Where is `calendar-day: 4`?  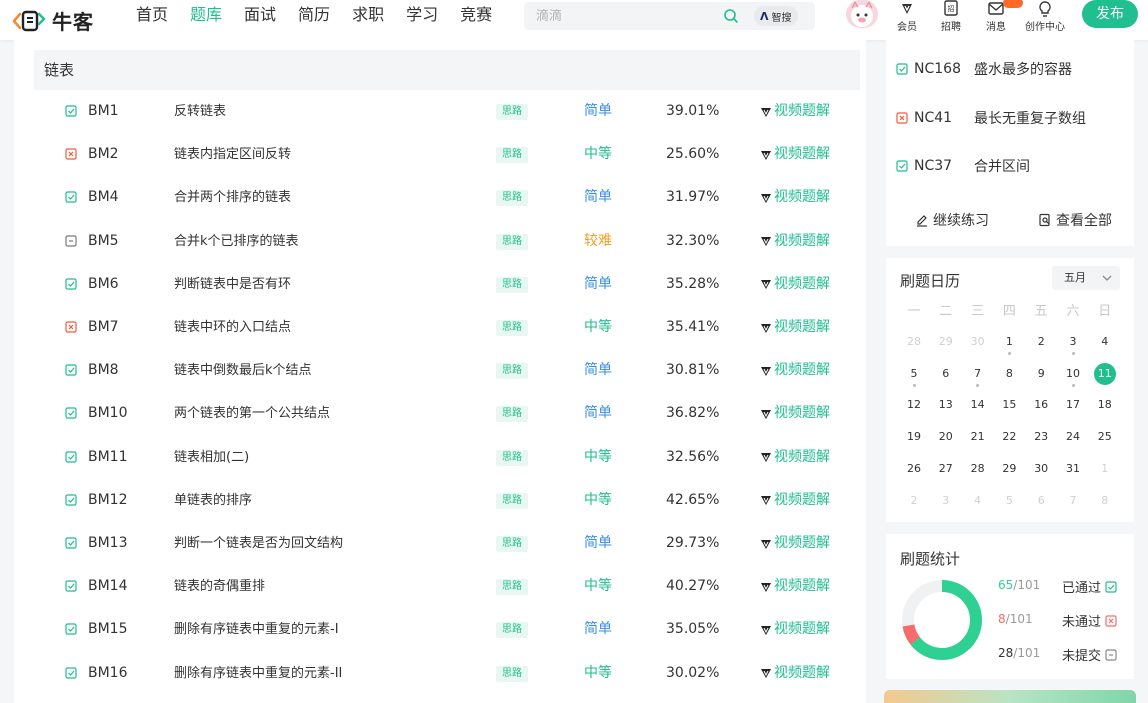
calendar-day: 4 is located at coordinates (1105, 342).